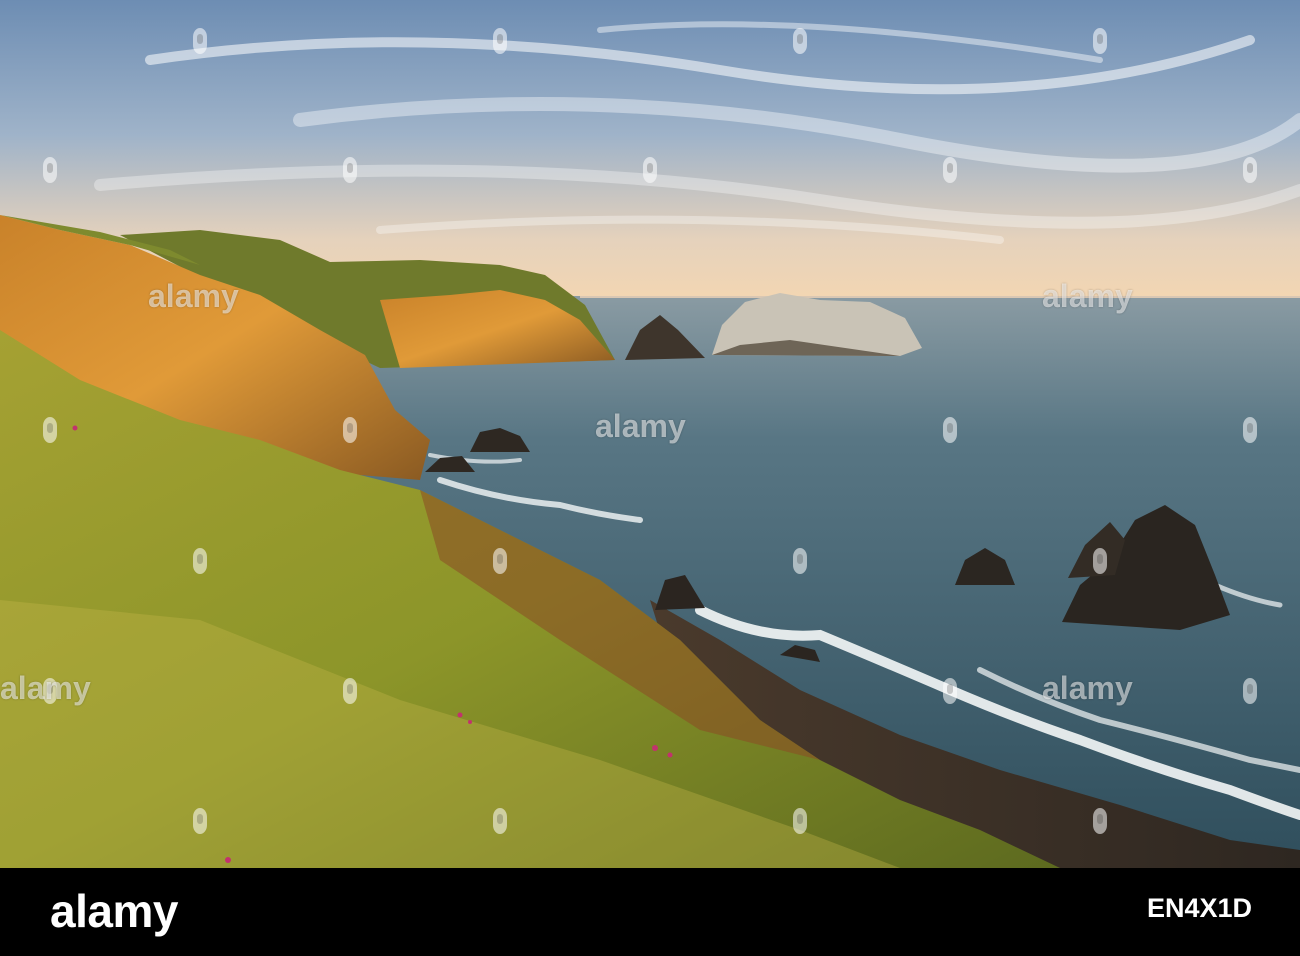 This screenshot has height=956, width=1300. I want to click on footer-bar, so click(650, 912).